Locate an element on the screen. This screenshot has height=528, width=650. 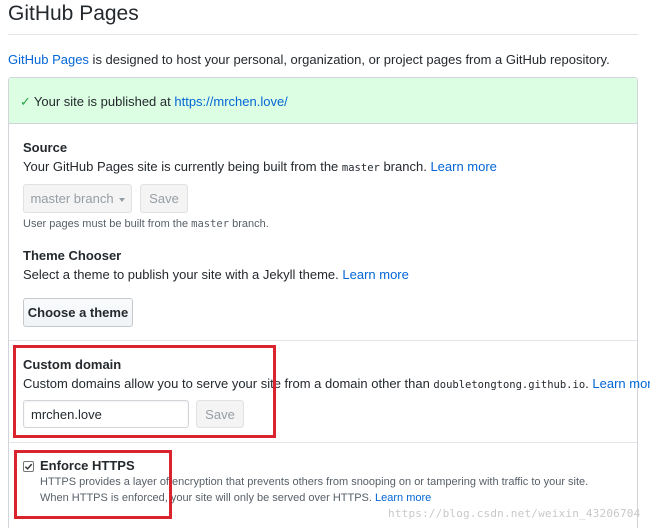
source-note-text: User pages must be built from the is located at coordinates (107, 224).